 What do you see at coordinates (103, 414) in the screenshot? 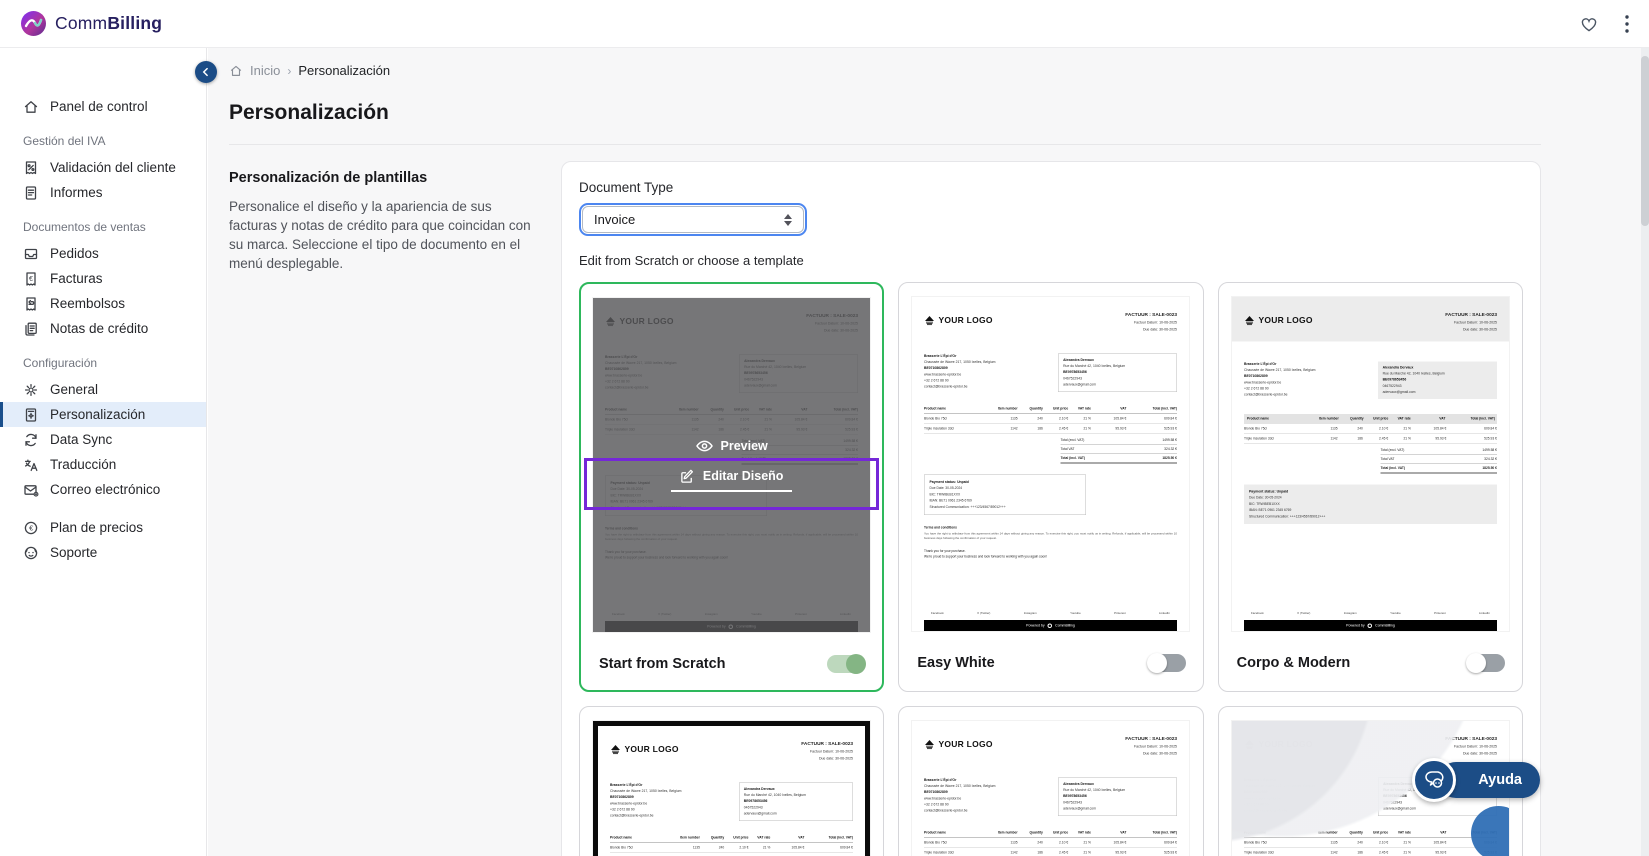
I see `sidebar-item-personalizacion: Personalización` at bounding box center [103, 414].